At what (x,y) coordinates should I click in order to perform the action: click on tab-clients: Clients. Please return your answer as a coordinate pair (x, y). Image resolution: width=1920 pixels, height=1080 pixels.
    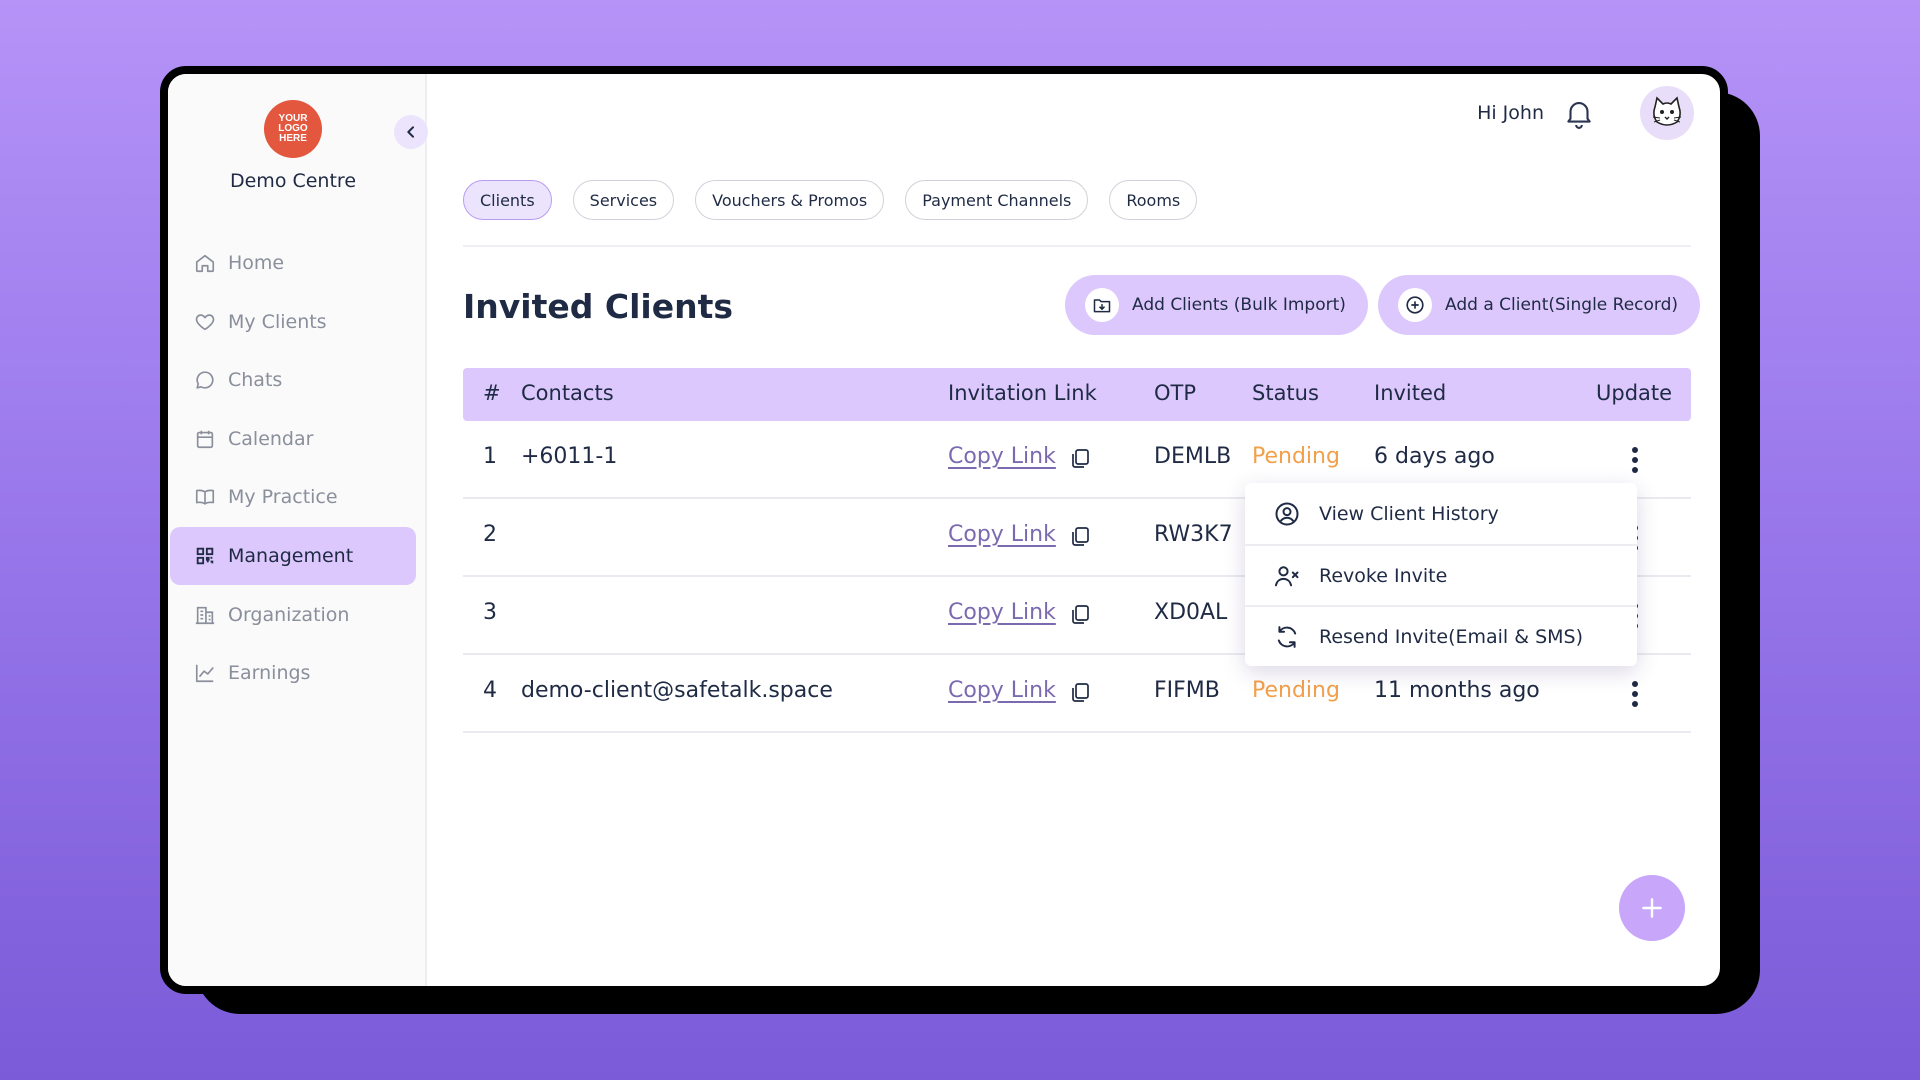
    Looking at the image, I should click on (507, 200).